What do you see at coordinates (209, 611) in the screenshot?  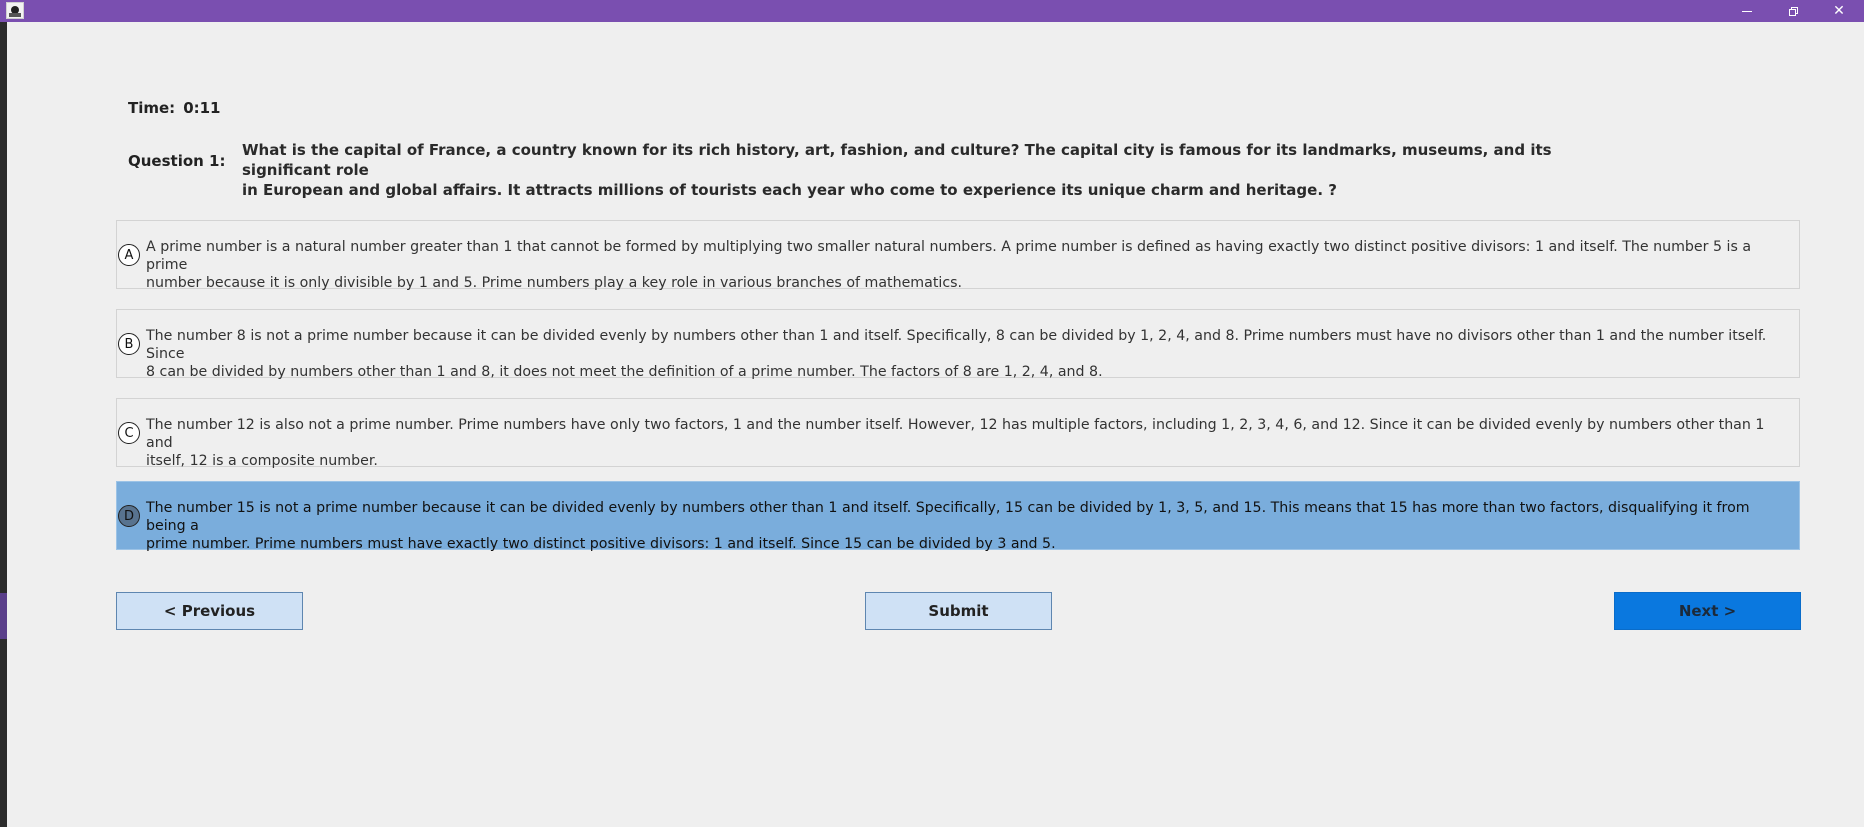 I see `previous-button: < Previous` at bounding box center [209, 611].